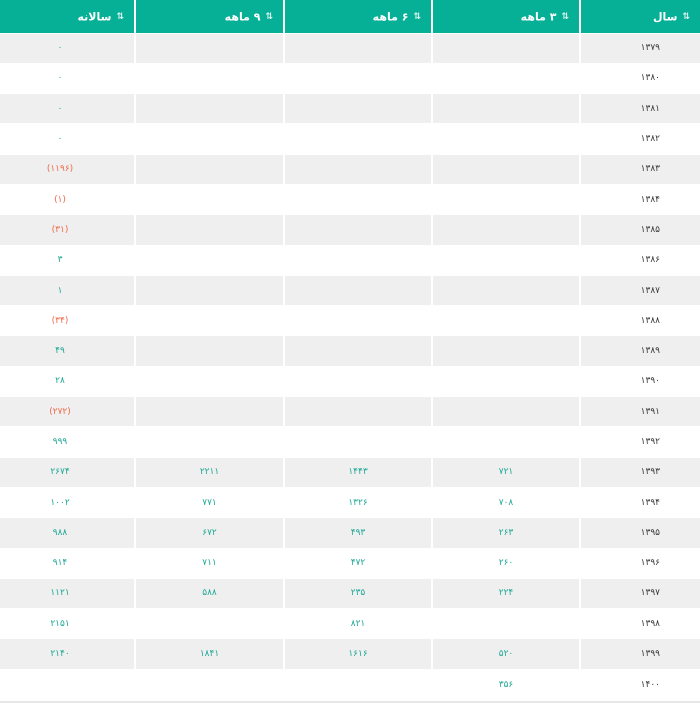 The width and height of the screenshot is (700, 704). I want to click on year-cell: ۱۳۹۸, so click(639, 623).